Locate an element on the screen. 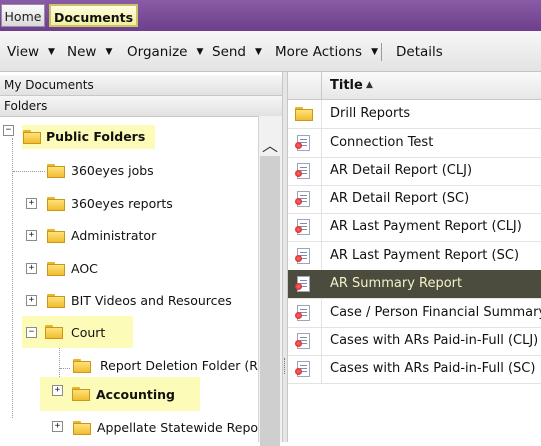 The height and width of the screenshot is (446, 541). tree-node-appellate: Appellate Statewide Reports is located at coordinates (165, 428).